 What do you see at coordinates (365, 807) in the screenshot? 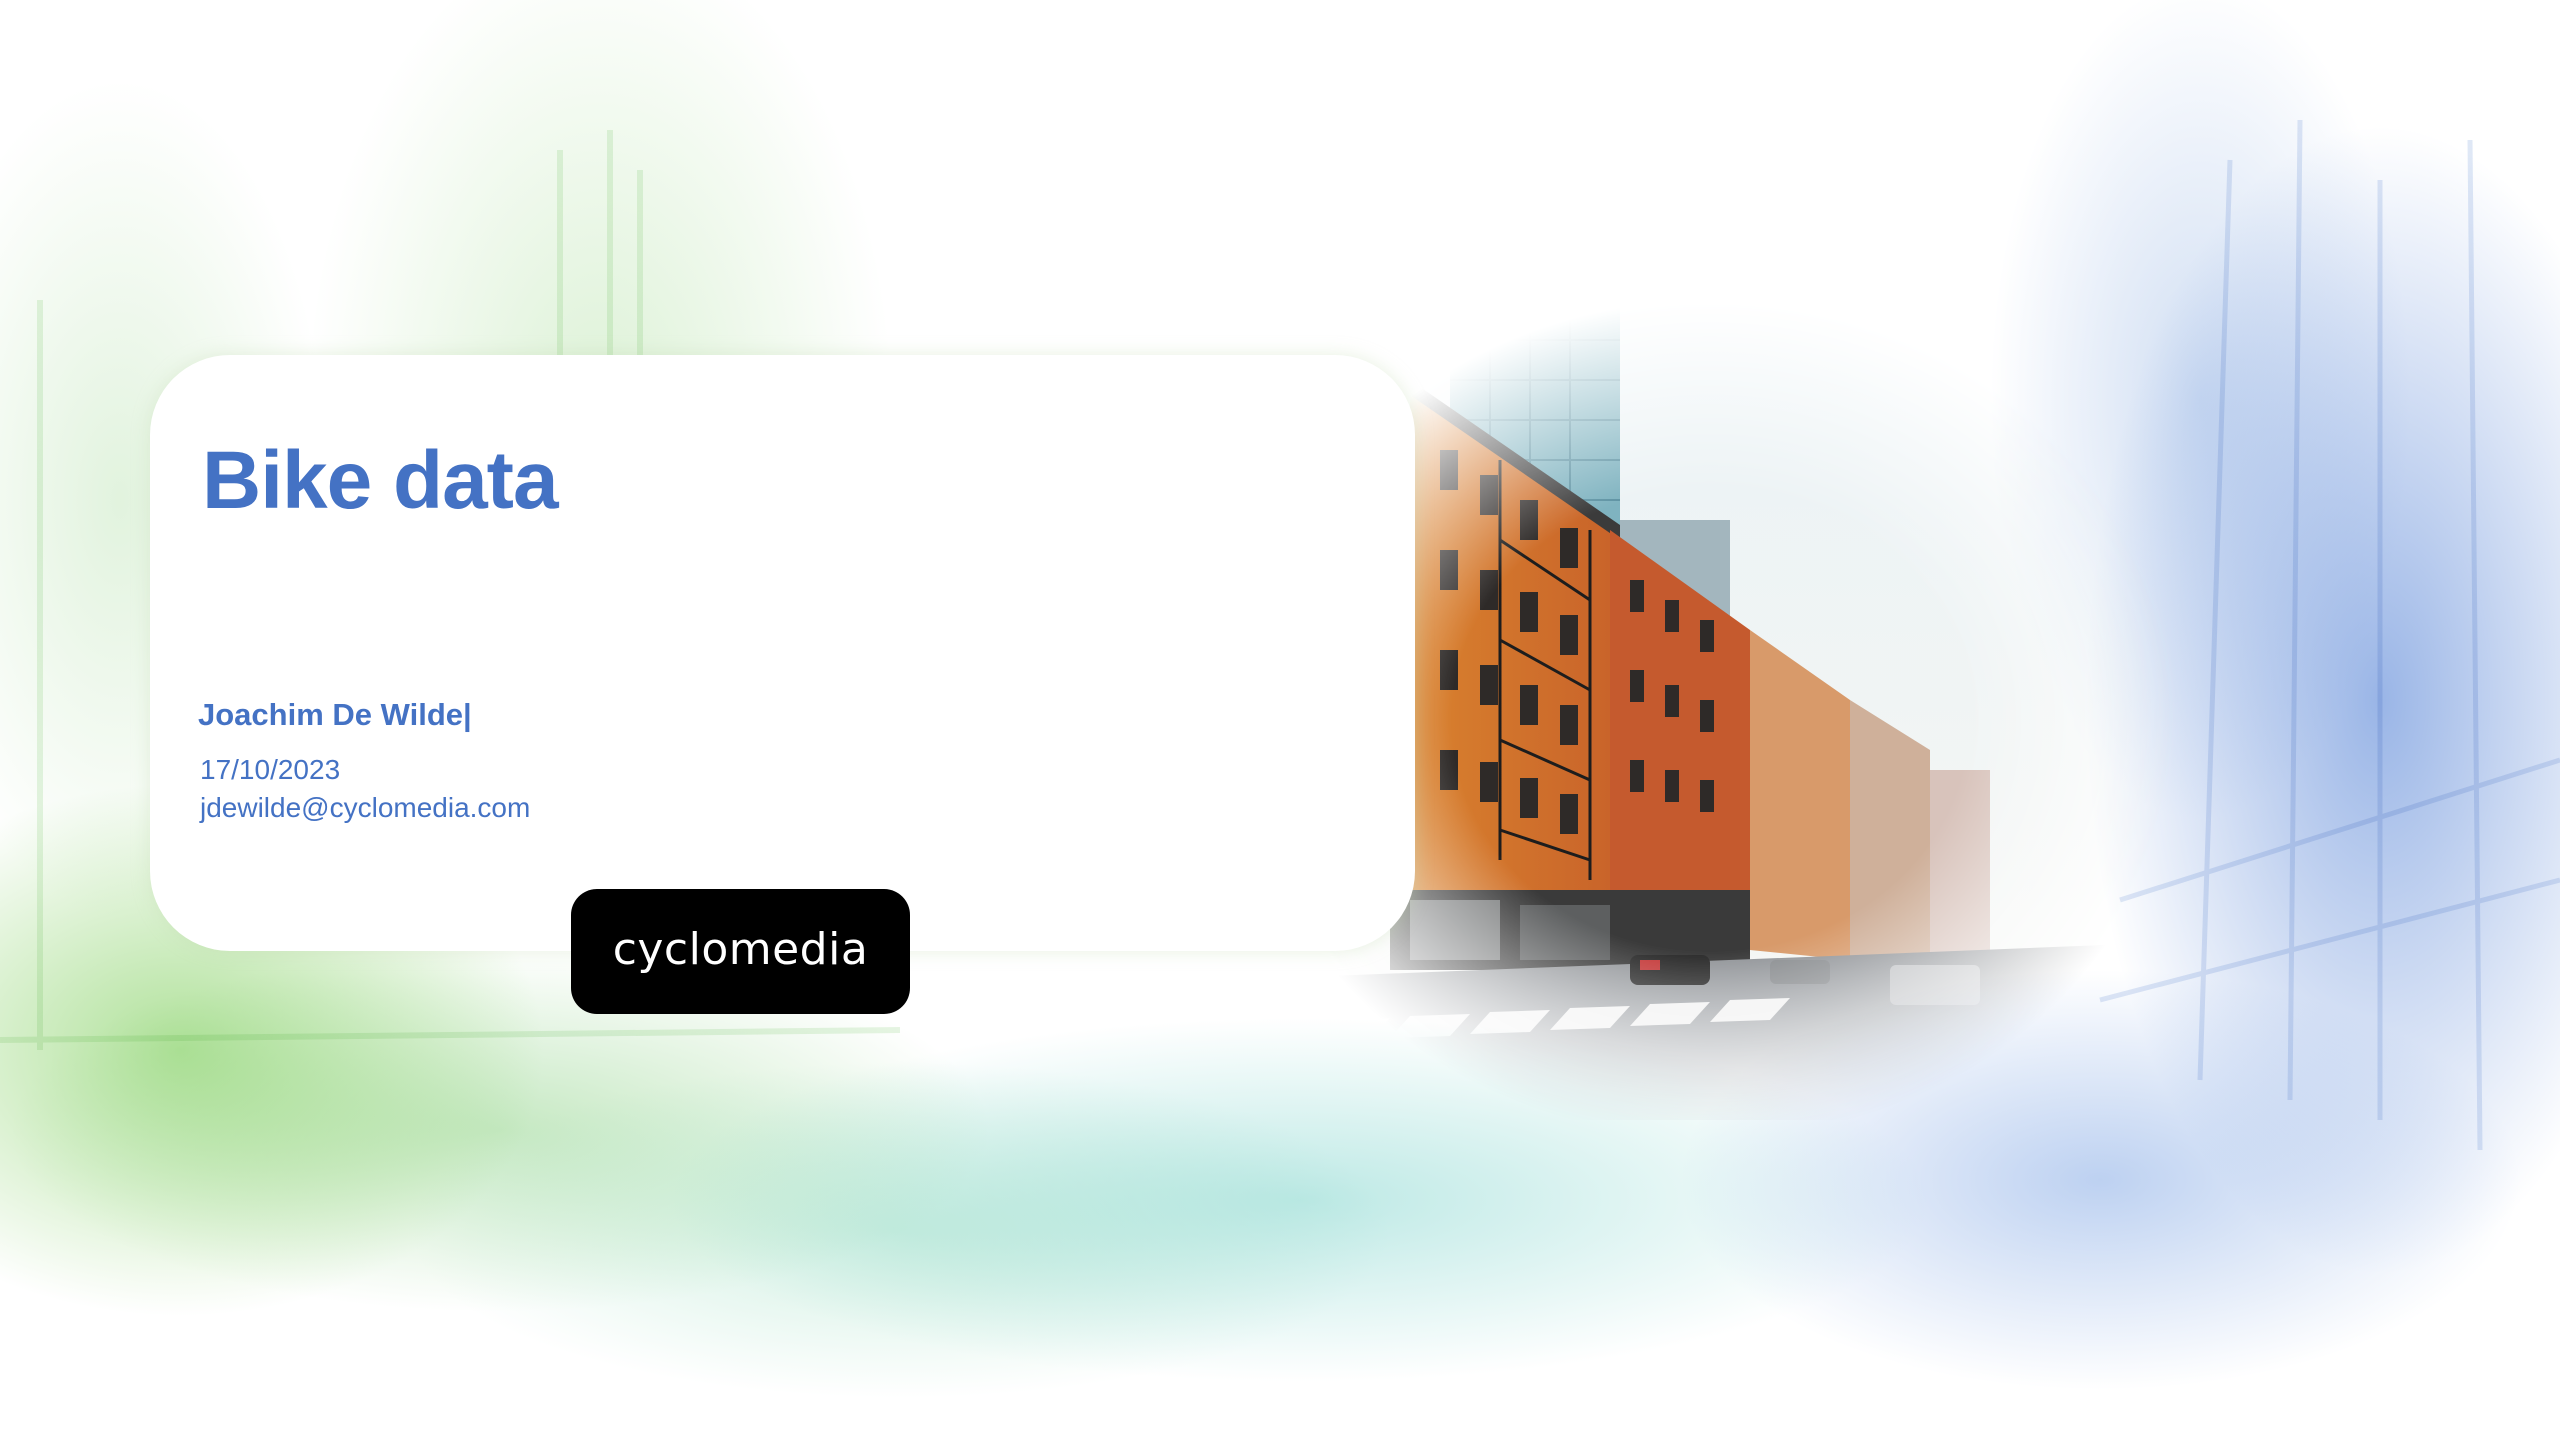
I see `author-email: jdewilde@cyclomedia.com` at bounding box center [365, 807].